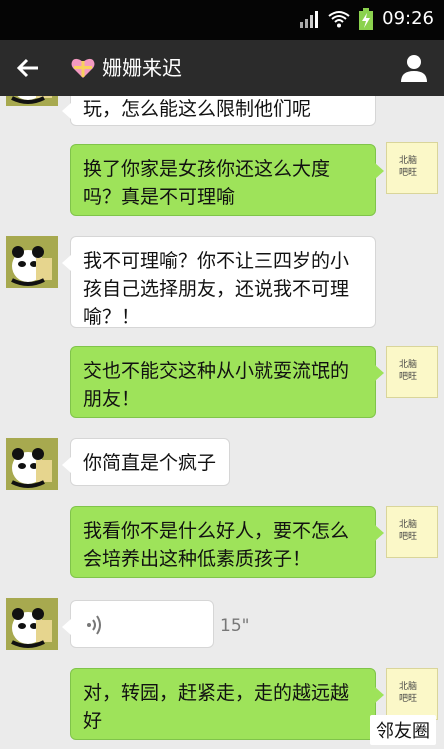 The height and width of the screenshot is (749, 444). I want to click on watermark: 邻友圈, so click(403, 730).